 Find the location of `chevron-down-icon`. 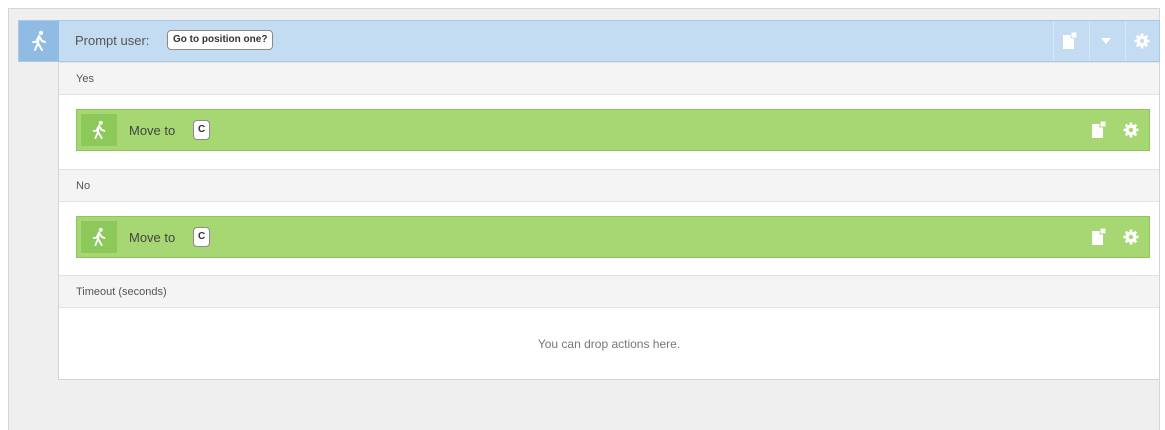

chevron-down-icon is located at coordinates (1105, 41).